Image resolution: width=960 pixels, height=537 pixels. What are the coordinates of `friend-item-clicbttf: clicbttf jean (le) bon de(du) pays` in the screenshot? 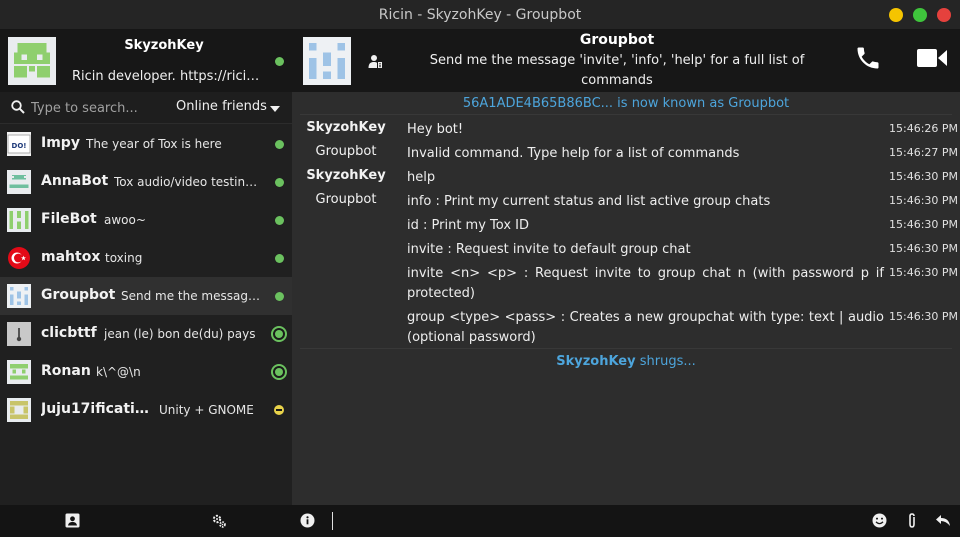 It's located at (146, 334).